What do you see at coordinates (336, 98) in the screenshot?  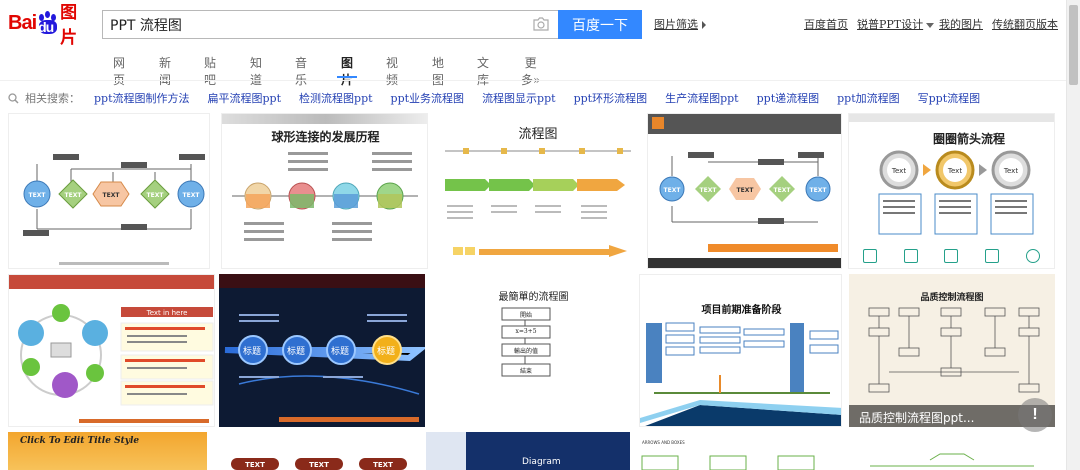 I see `related-search-link: 检测流程图ppt` at bounding box center [336, 98].